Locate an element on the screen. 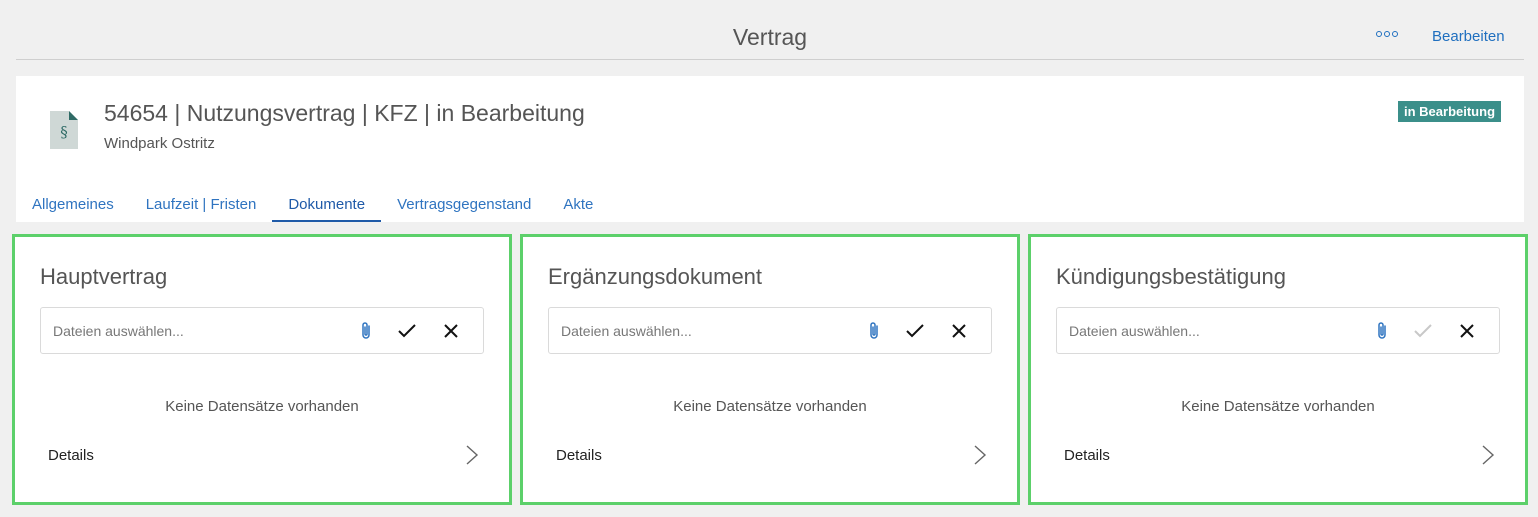 This screenshot has width=1538, height=517. record-subtitle: Windpark Ostritz is located at coordinates (159, 143).